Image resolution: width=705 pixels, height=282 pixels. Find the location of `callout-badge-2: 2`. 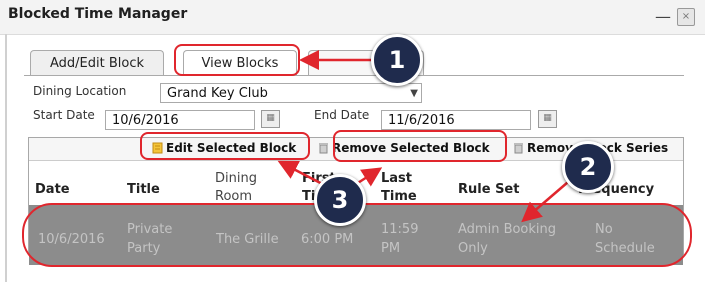

callout-badge-2: 2 is located at coordinates (588, 167).